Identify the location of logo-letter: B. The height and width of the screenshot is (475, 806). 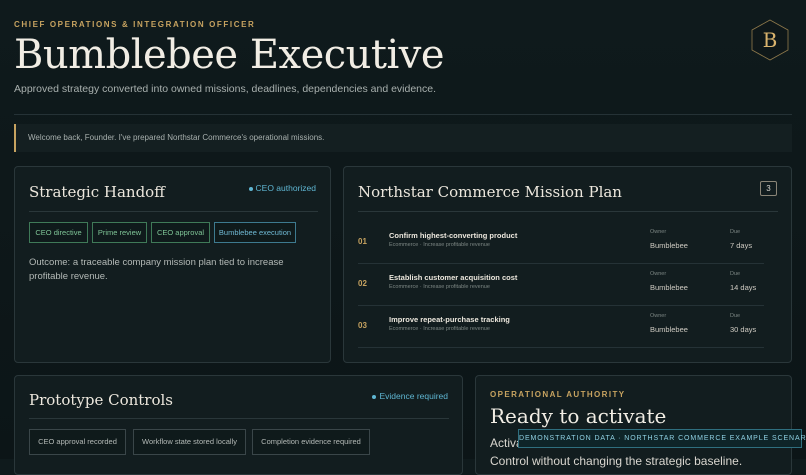
(770, 40).